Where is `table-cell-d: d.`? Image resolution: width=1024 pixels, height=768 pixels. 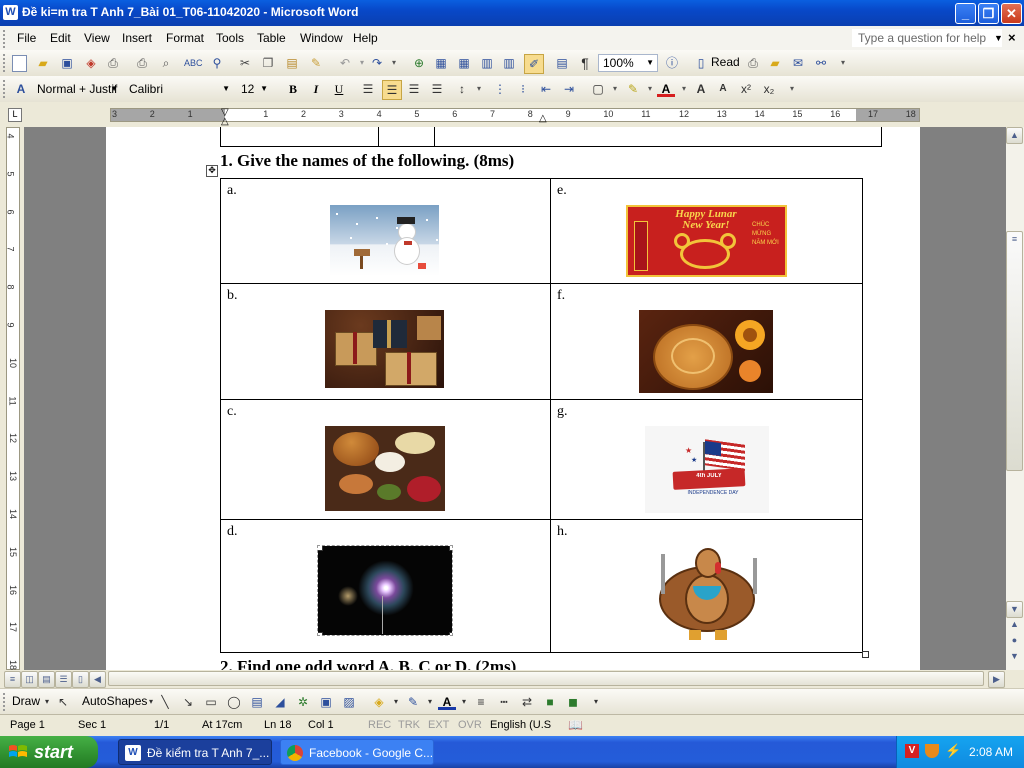
table-cell-d: d. is located at coordinates (385, 586).